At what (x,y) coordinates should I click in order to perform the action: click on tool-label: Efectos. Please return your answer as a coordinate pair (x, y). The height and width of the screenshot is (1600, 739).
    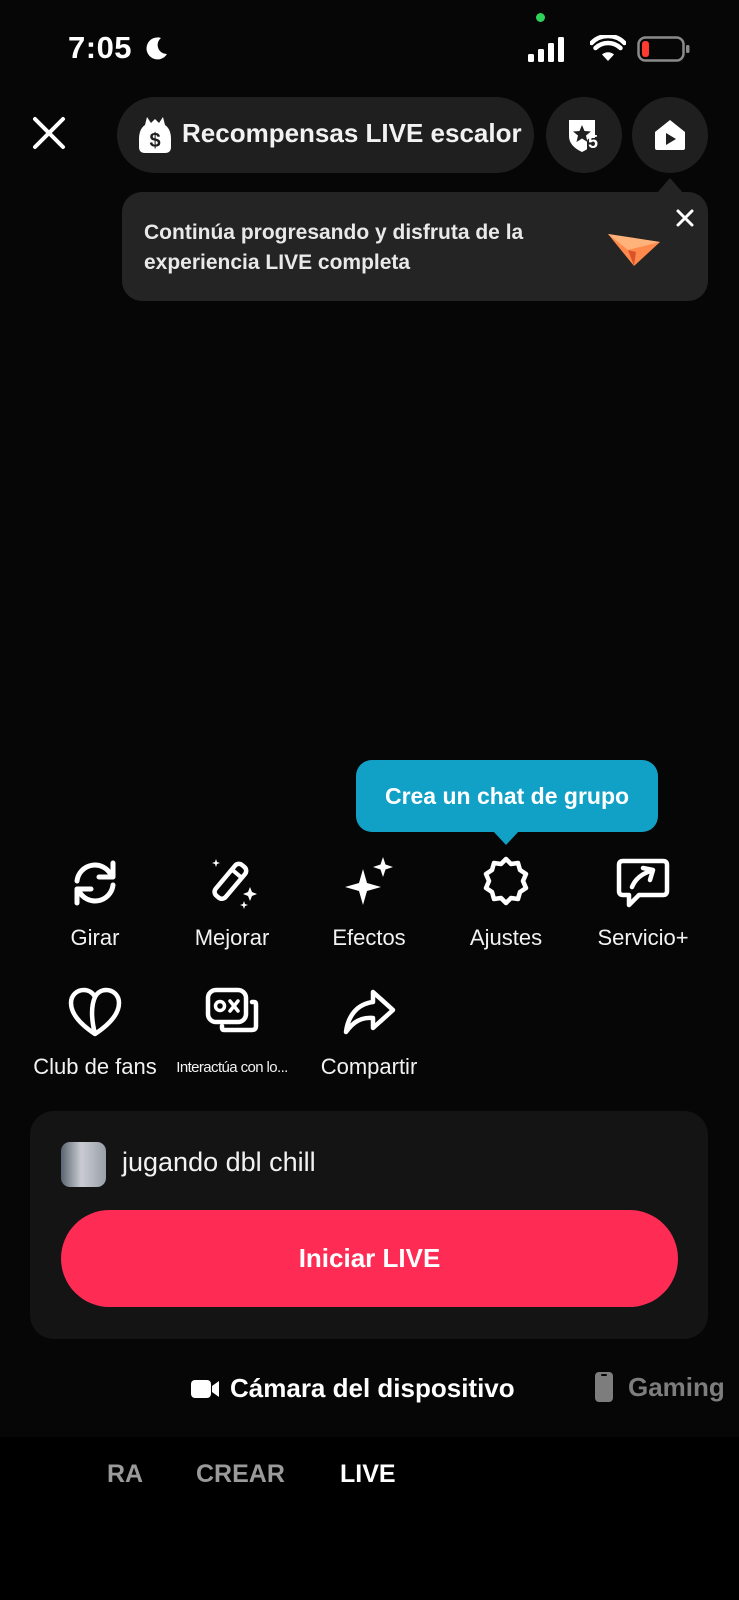
    Looking at the image, I should click on (369, 937).